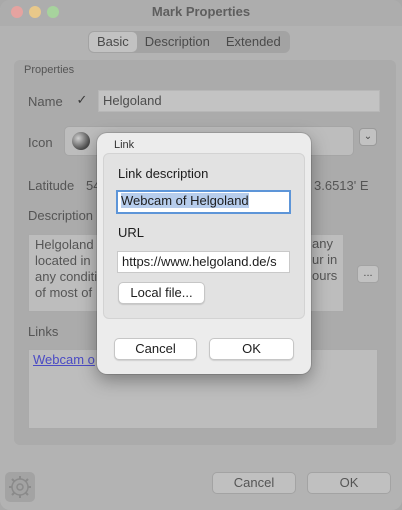  Describe the element at coordinates (177, 42) in the screenshot. I see `tab-description: Description` at that location.